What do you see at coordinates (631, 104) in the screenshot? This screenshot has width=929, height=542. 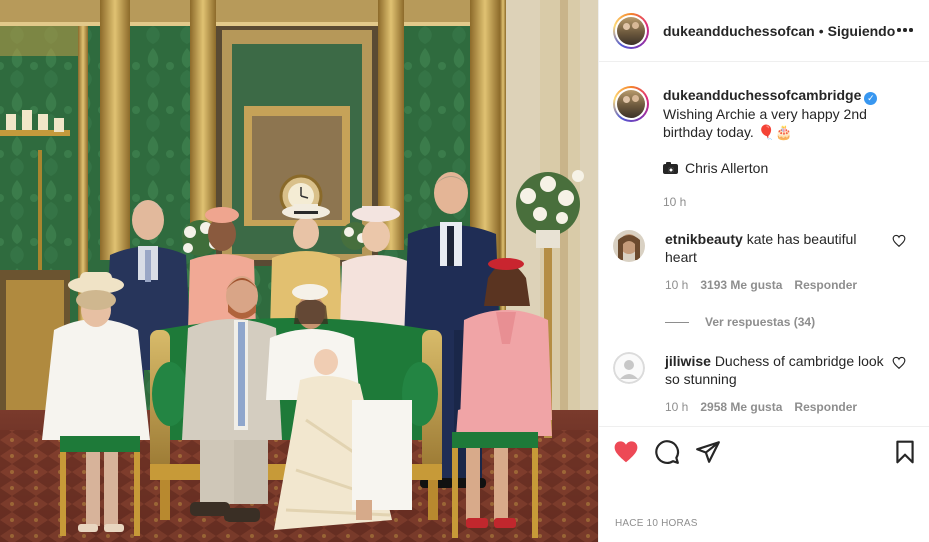 I see `caption-avatar` at bounding box center [631, 104].